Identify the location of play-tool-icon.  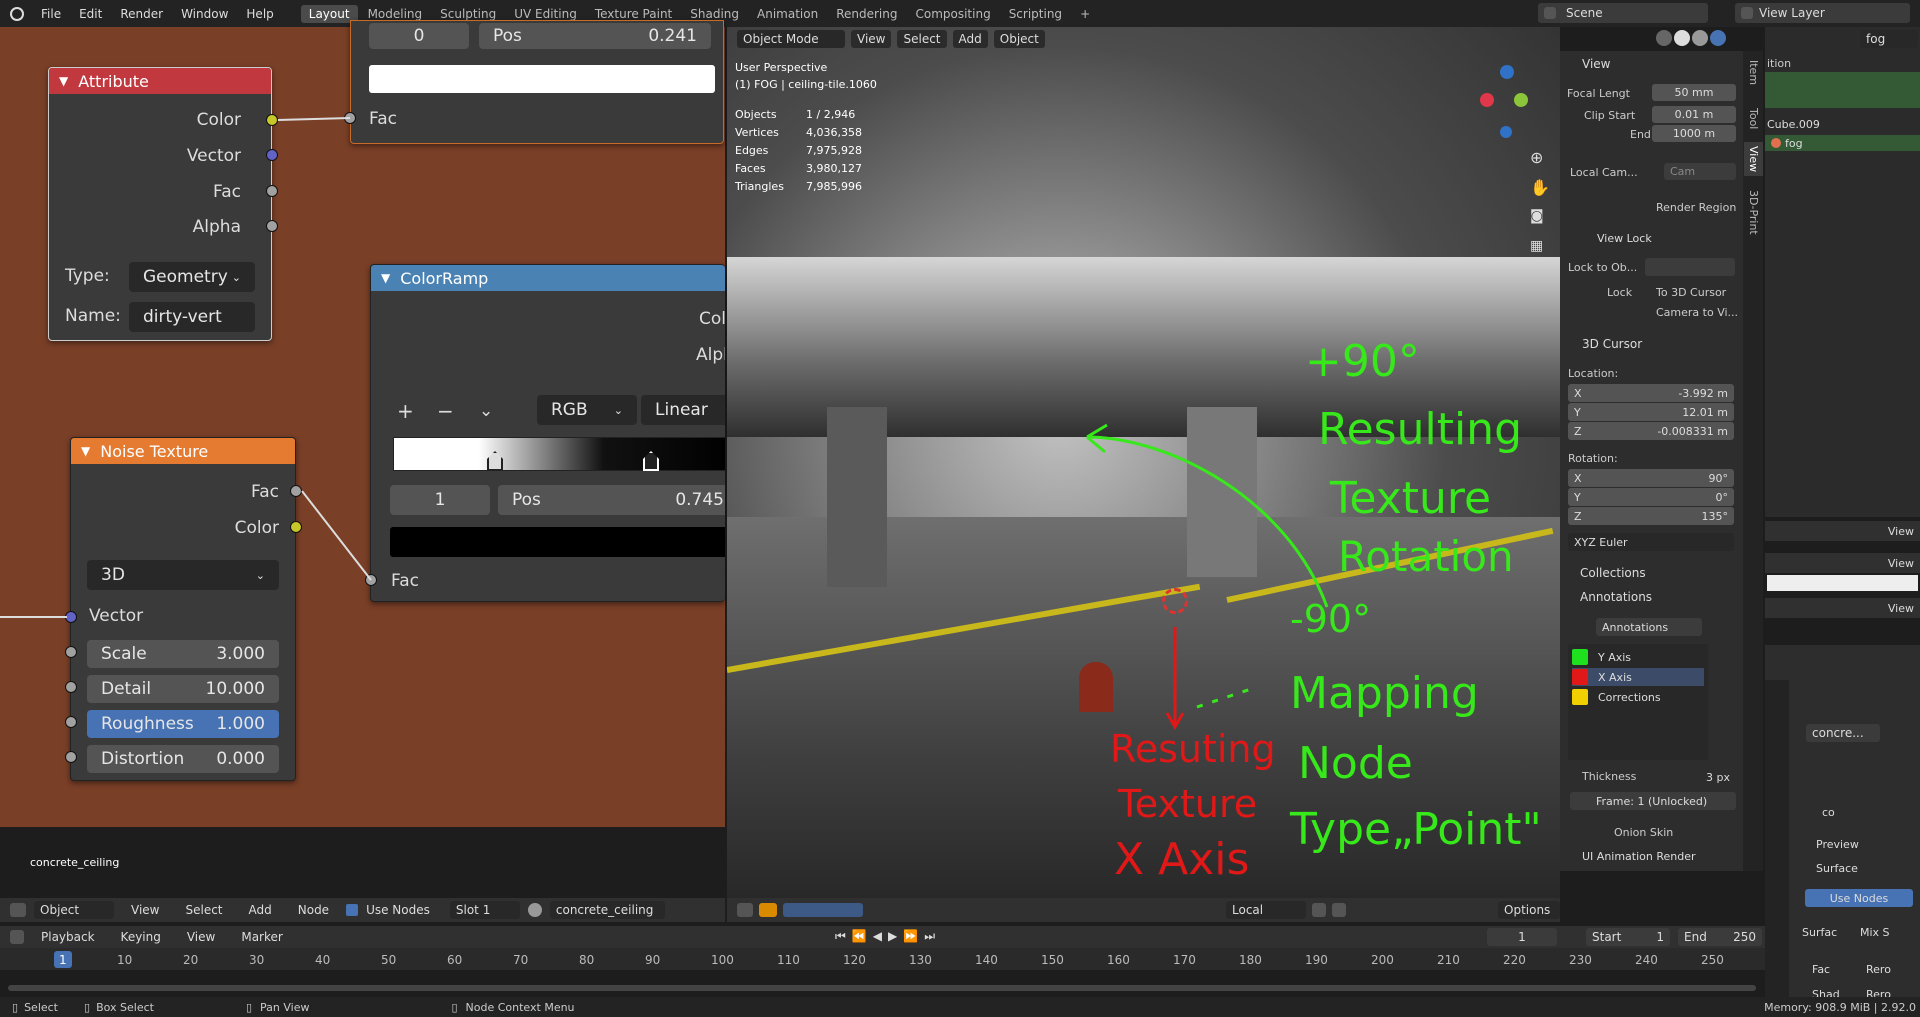
(768, 910).